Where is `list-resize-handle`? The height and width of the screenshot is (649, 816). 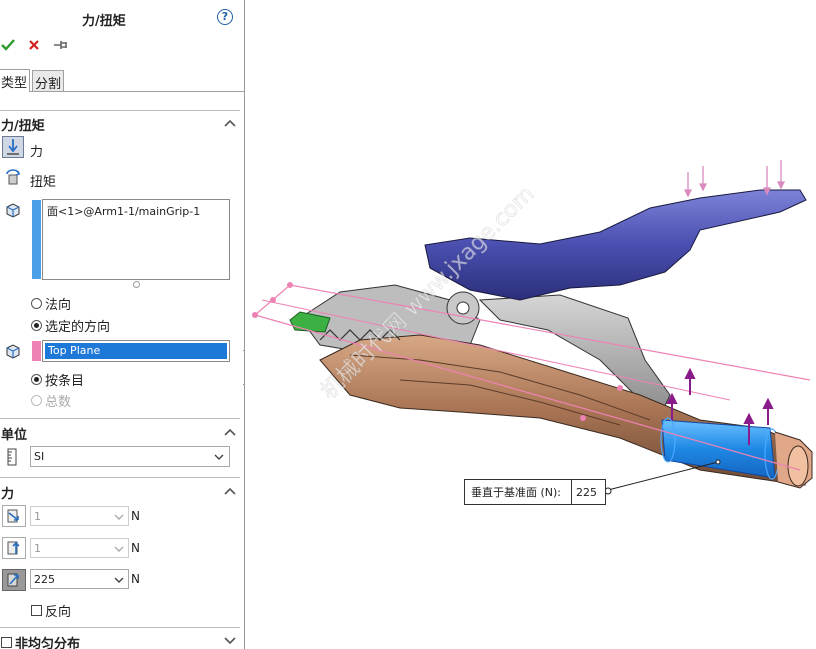 list-resize-handle is located at coordinates (136, 284).